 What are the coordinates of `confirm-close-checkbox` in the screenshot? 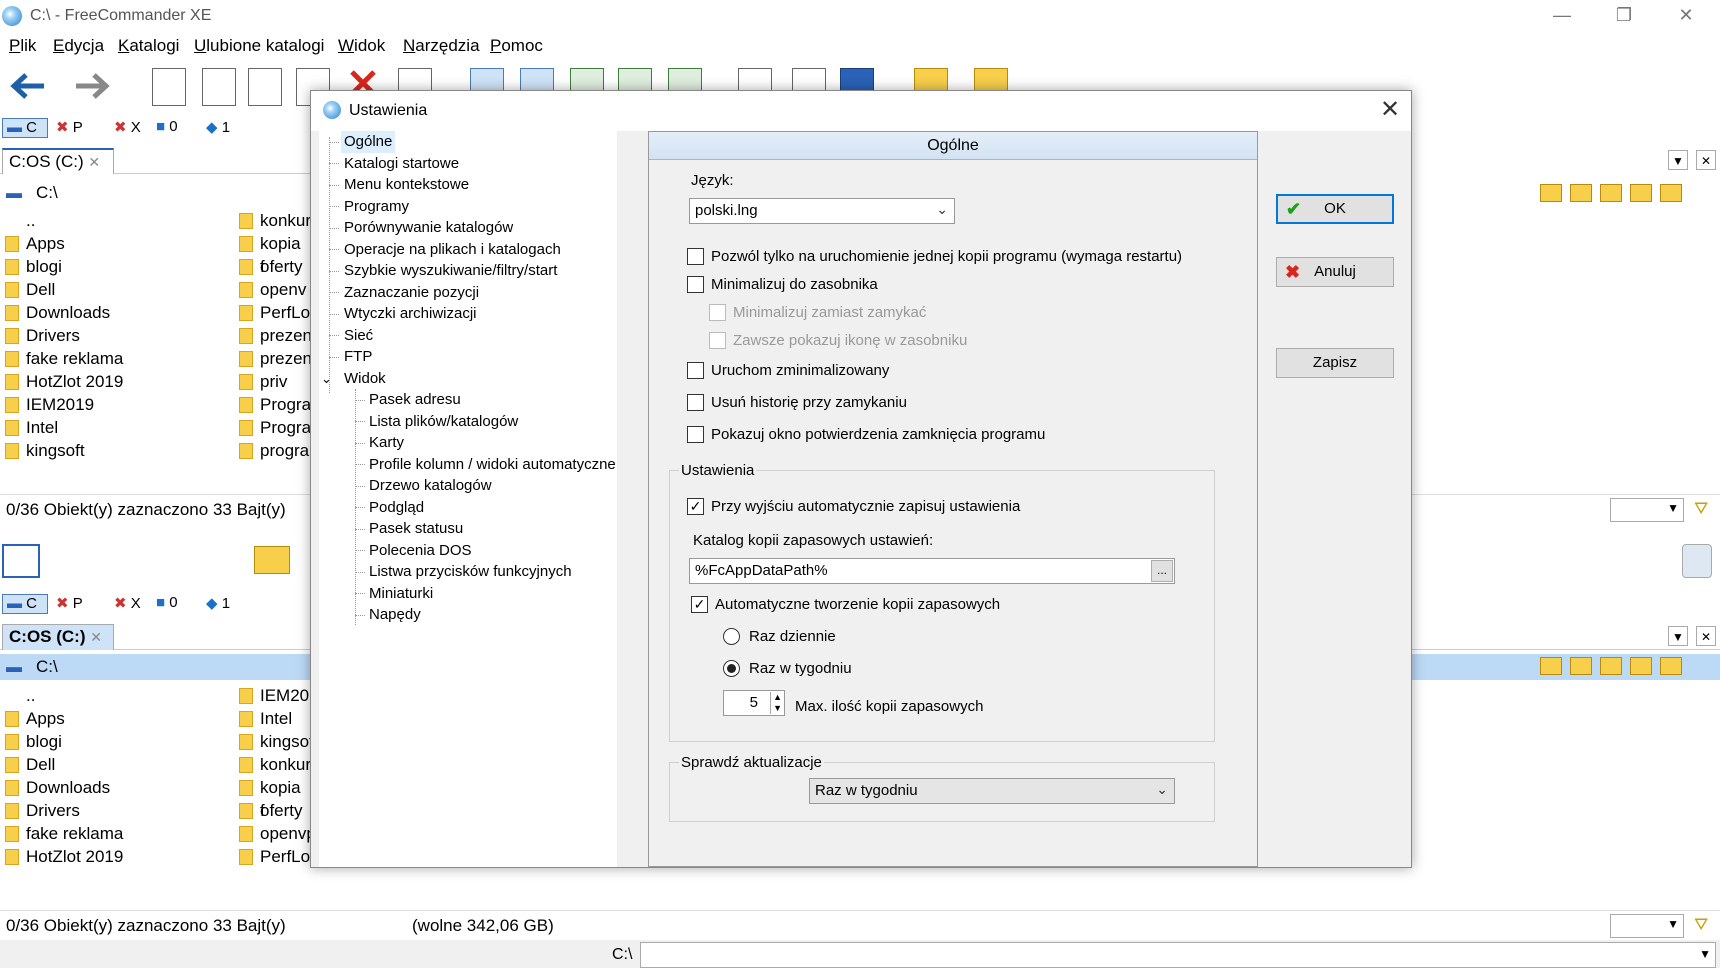 It's located at (695, 434).